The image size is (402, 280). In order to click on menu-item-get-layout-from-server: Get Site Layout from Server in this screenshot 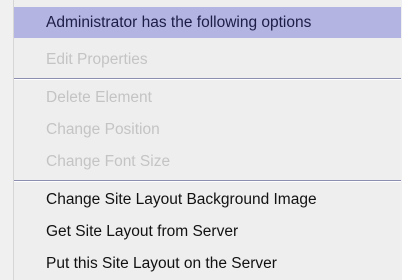, I will do `click(207, 232)`.